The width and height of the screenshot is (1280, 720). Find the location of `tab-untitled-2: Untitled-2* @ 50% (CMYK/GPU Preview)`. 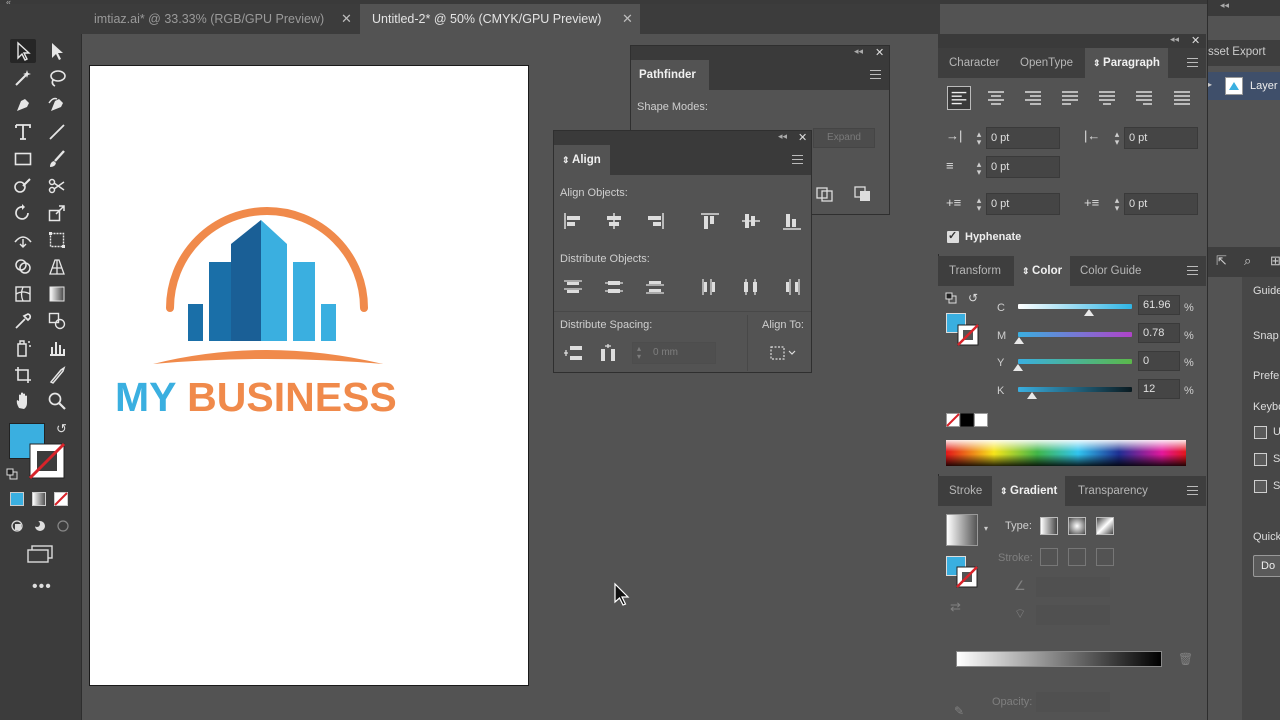

tab-untitled-2: Untitled-2* @ 50% (CMYK/GPU Preview) is located at coordinates (500, 19).